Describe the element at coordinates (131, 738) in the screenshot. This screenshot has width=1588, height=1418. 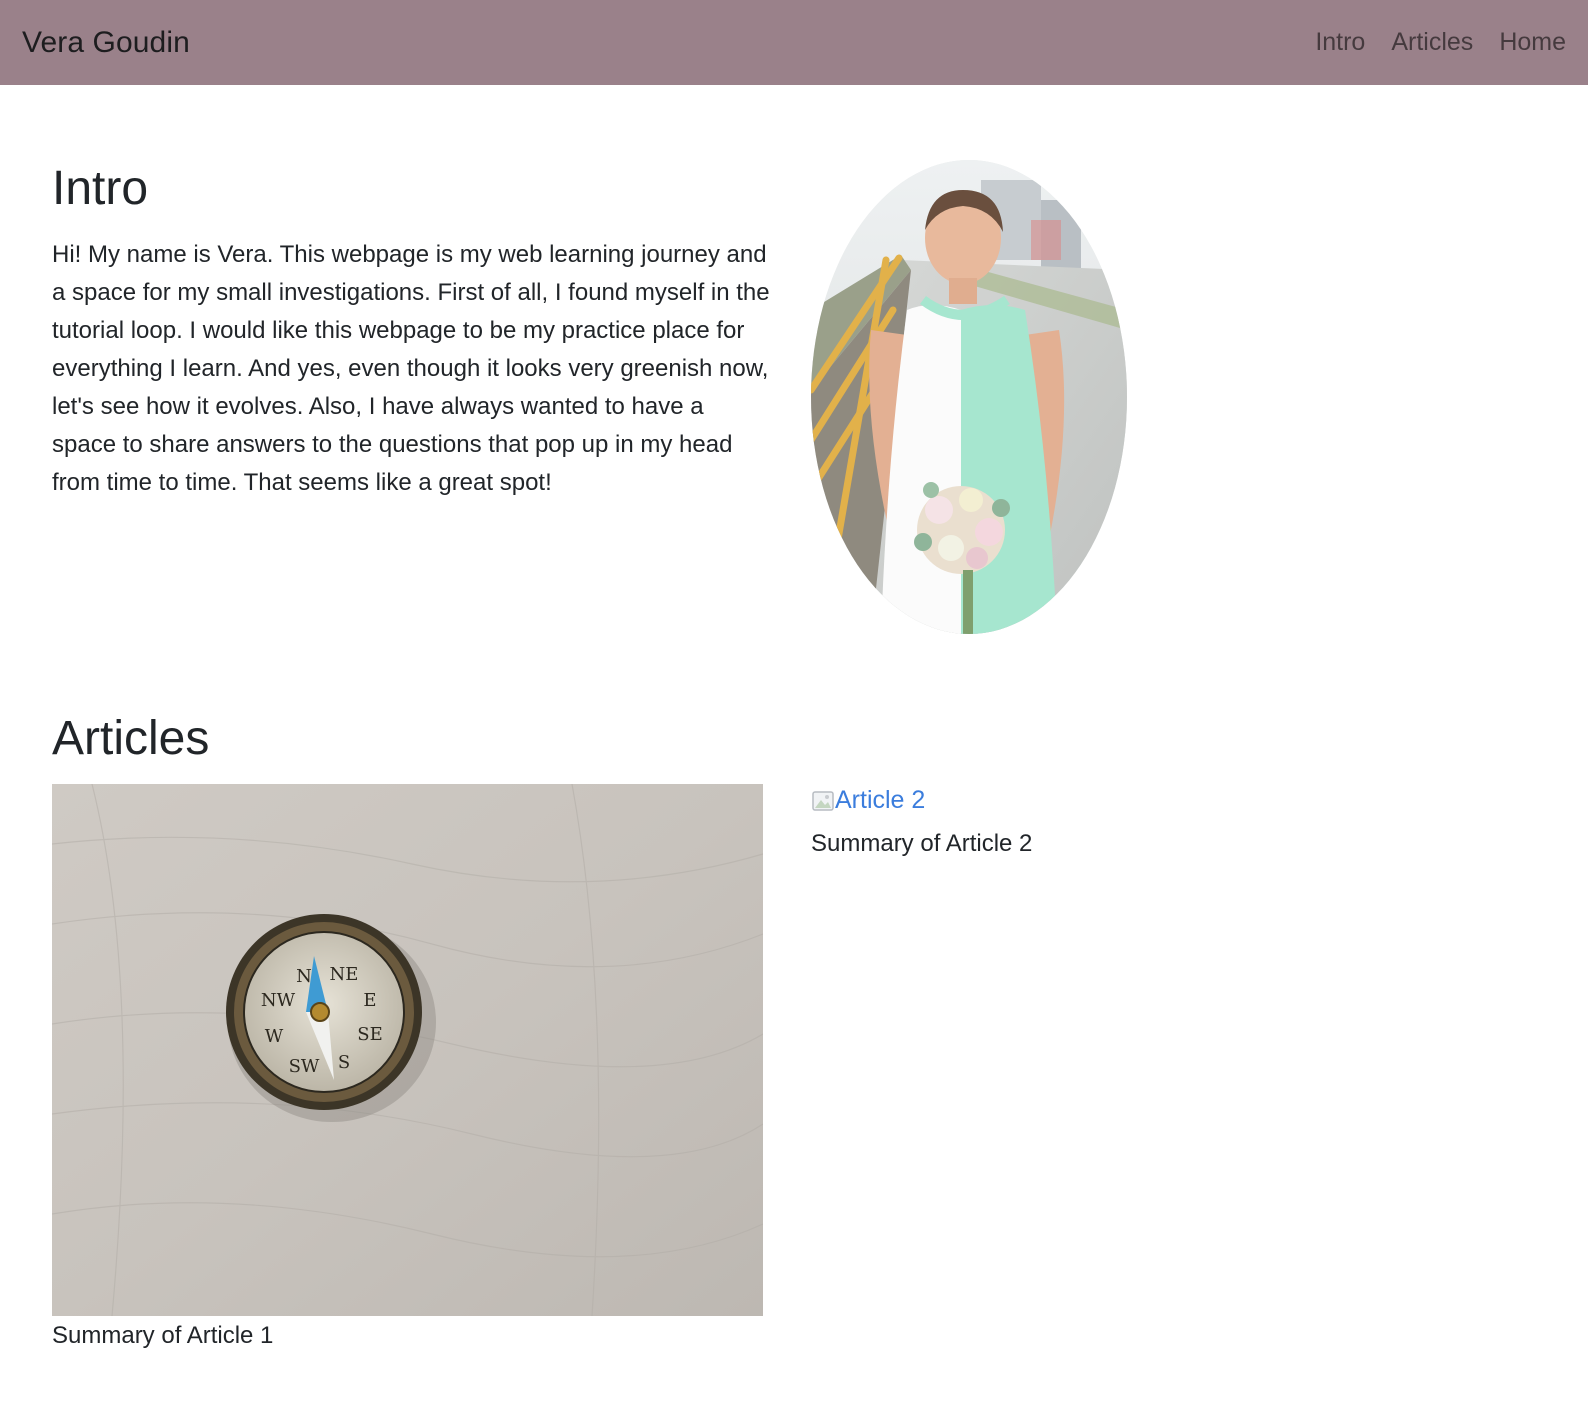
I see `articles-title: Articles` at that location.